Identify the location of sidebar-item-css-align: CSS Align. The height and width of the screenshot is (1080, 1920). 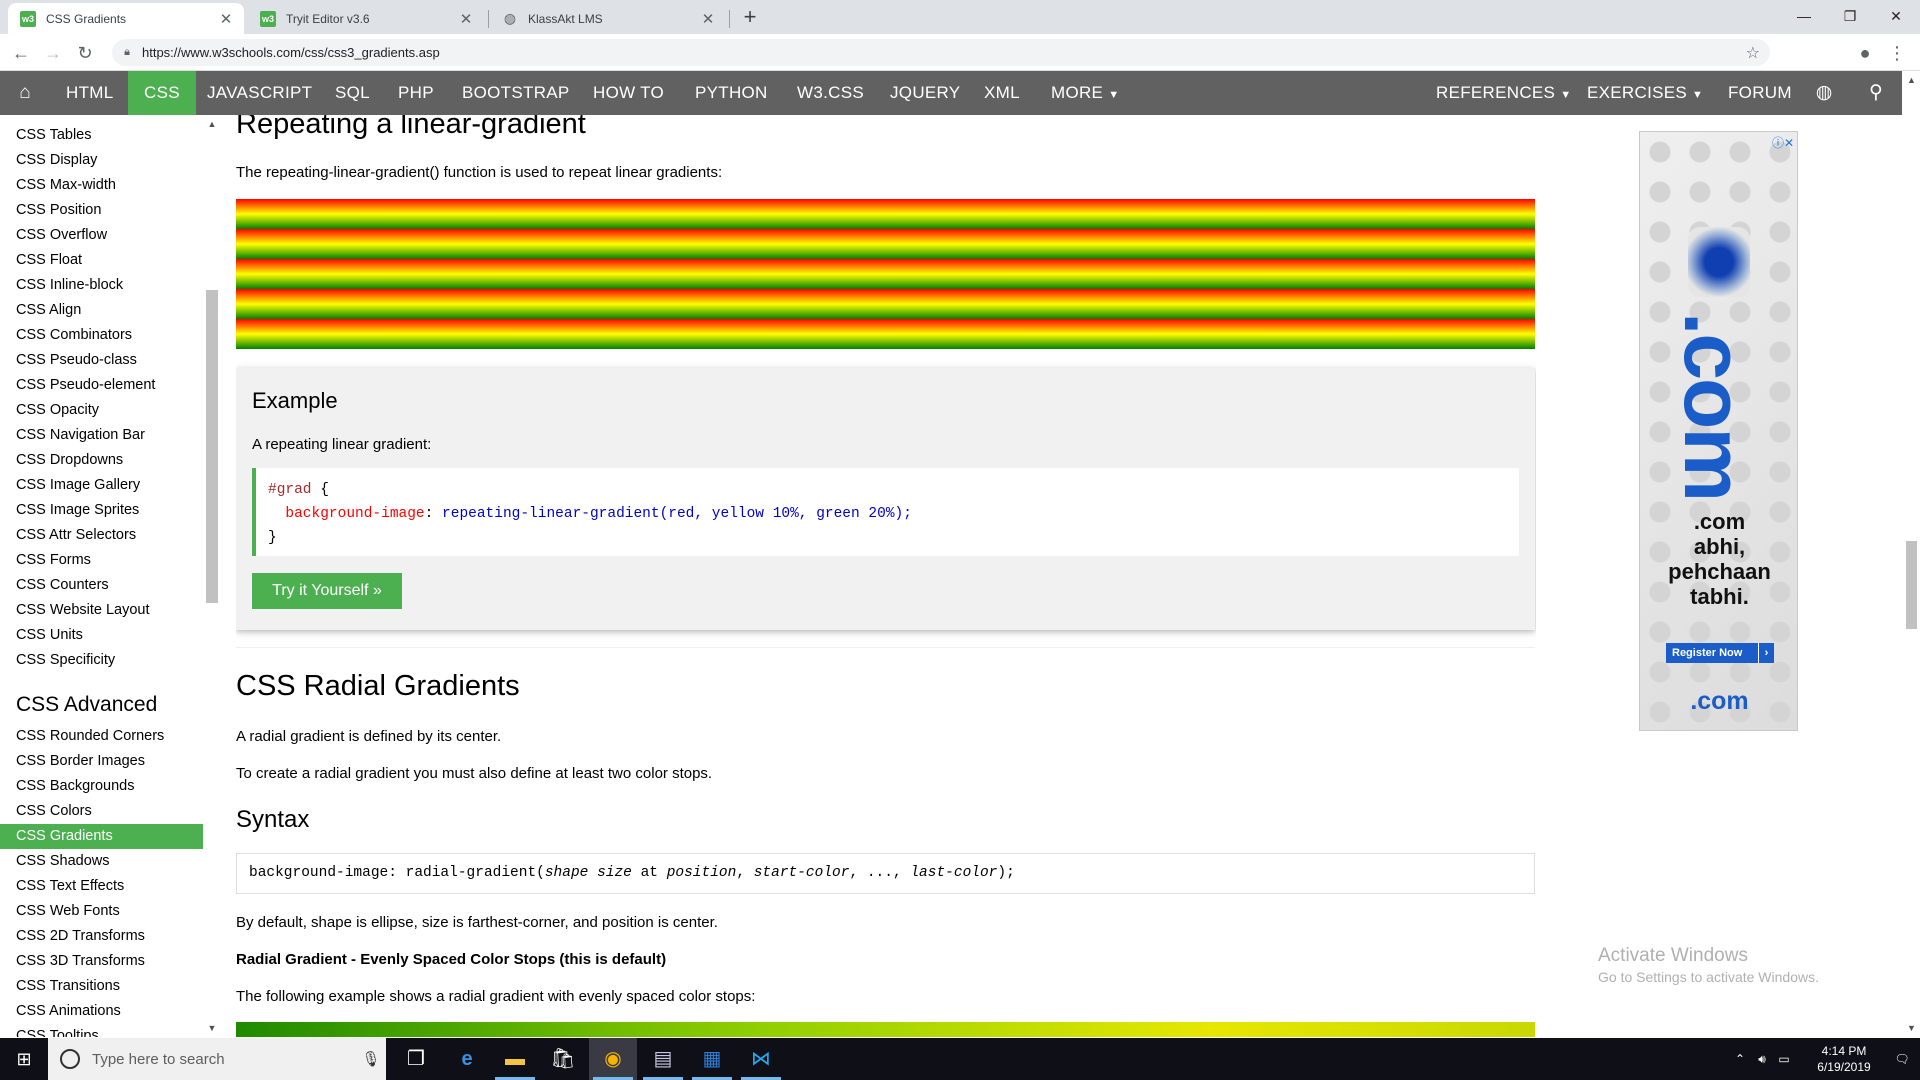
(101, 310).